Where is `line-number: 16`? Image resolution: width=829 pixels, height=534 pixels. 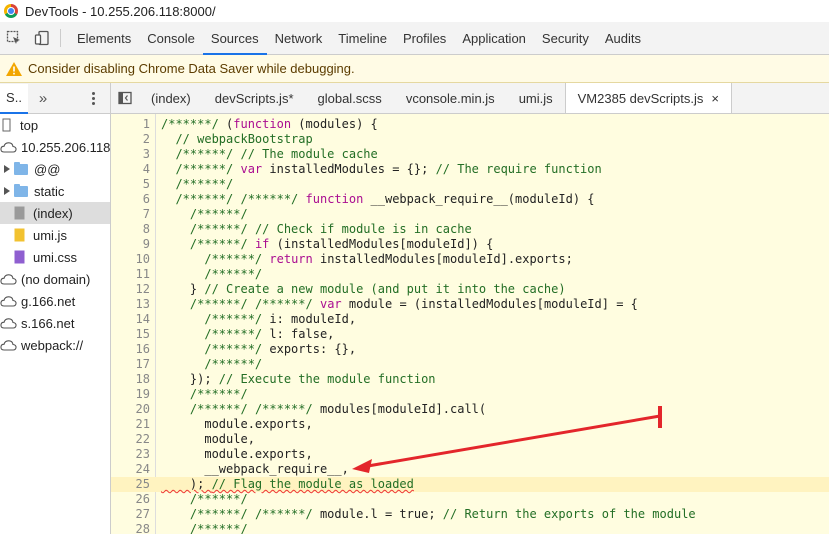 line-number: 16 is located at coordinates (132, 349).